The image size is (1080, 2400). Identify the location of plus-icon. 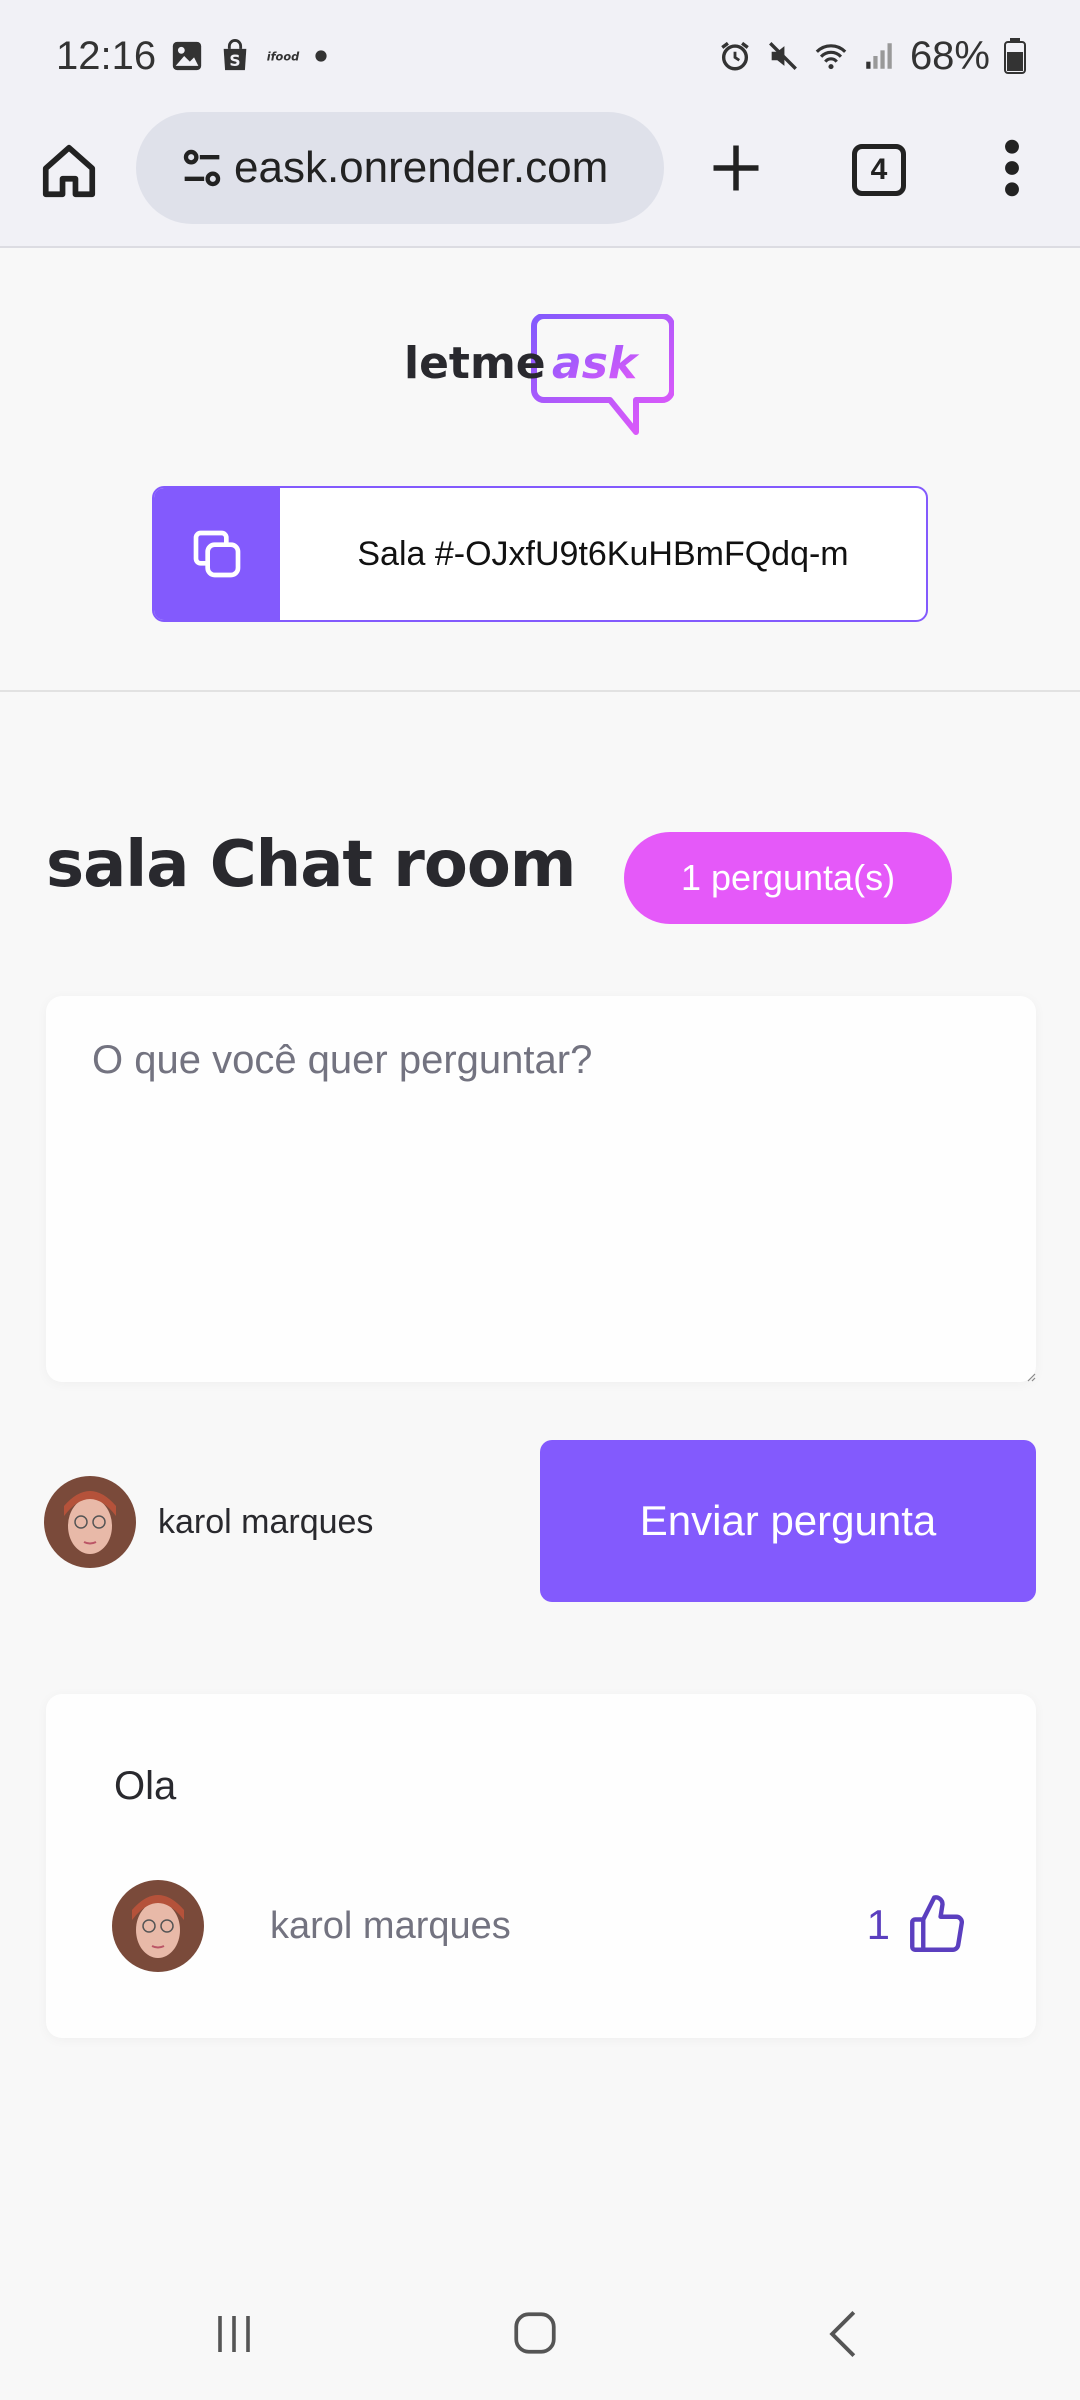
(736, 168).